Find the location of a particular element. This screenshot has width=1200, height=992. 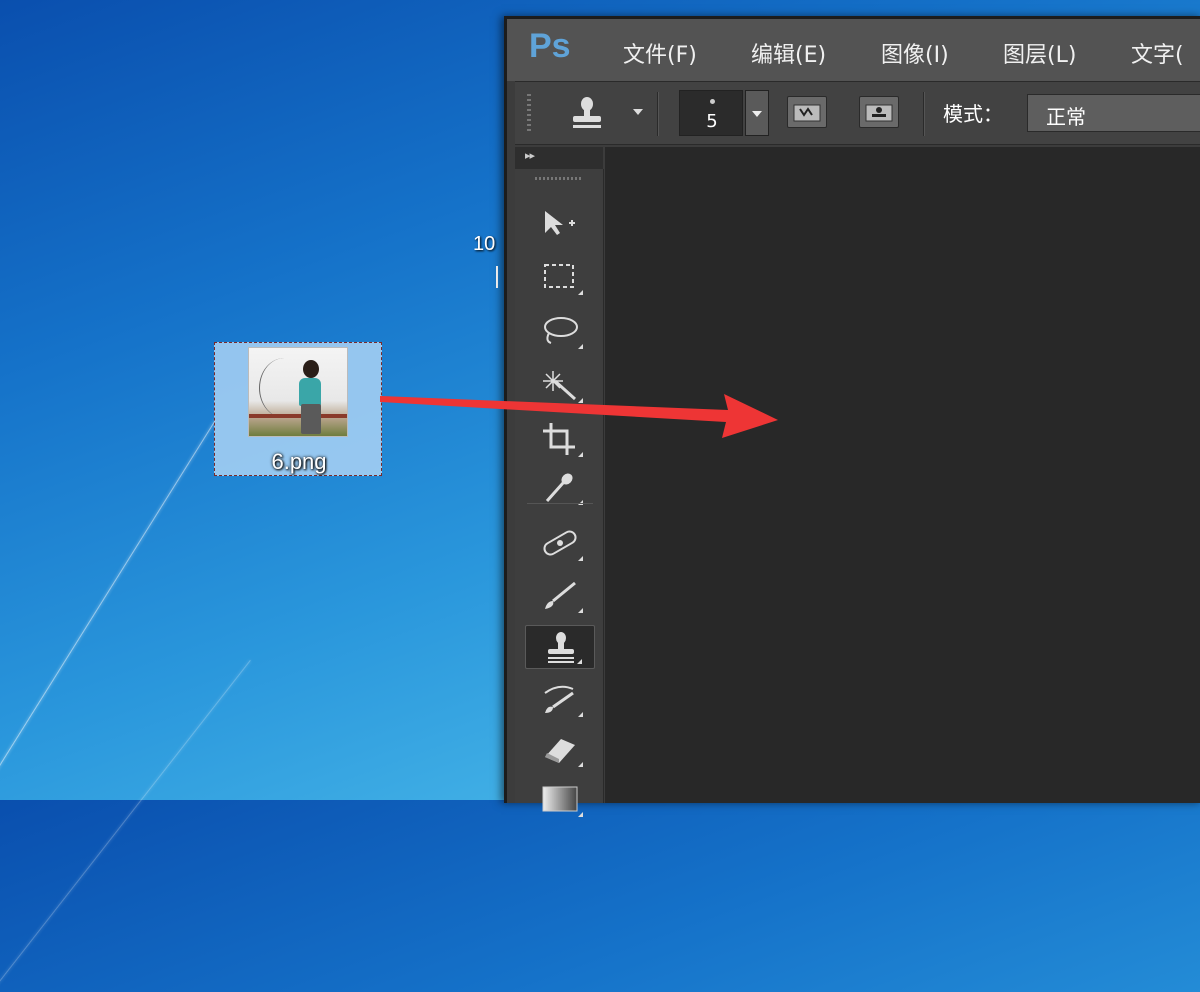

magic-wand-icon is located at coordinates (560, 386).